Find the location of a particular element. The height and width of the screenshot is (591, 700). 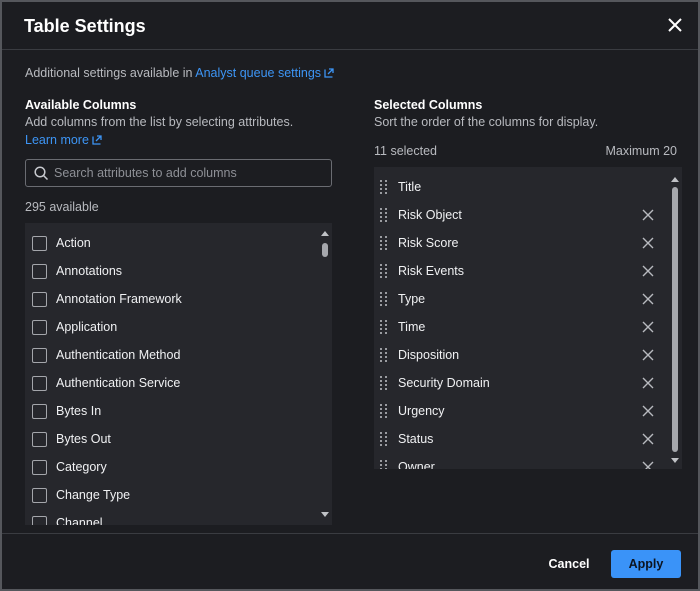

column-label: Type is located at coordinates (412, 299).